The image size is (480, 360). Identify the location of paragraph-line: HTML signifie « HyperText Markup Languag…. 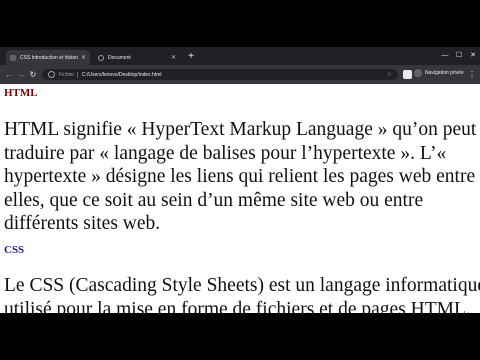
(240, 129).